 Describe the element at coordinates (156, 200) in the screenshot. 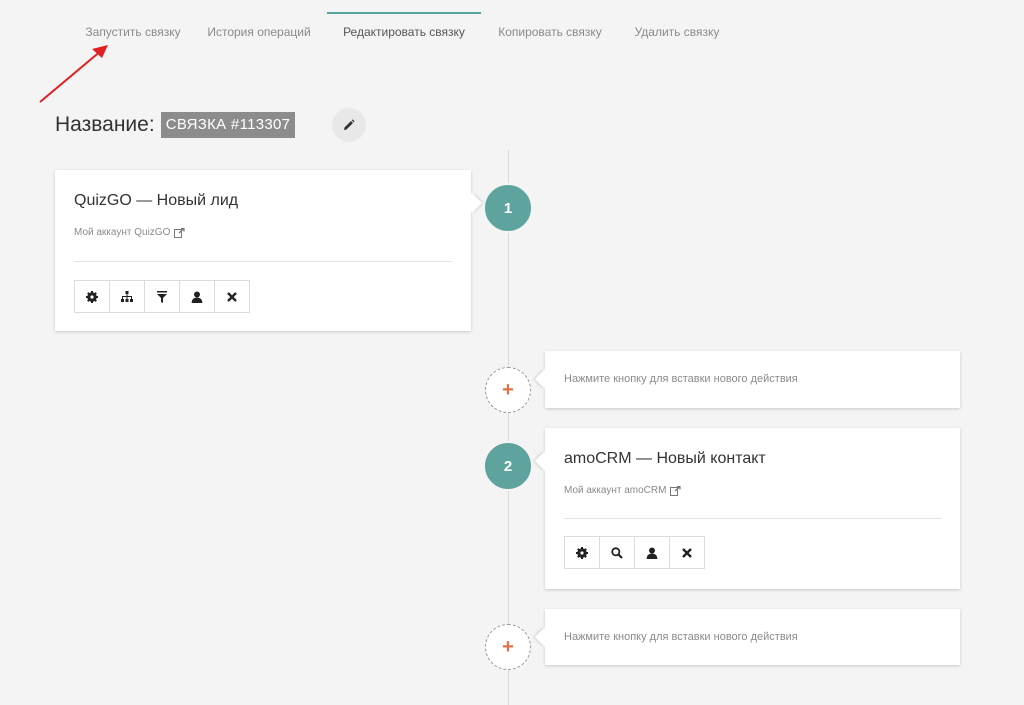

I see `step-title: QuizGO — Новый лид` at that location.